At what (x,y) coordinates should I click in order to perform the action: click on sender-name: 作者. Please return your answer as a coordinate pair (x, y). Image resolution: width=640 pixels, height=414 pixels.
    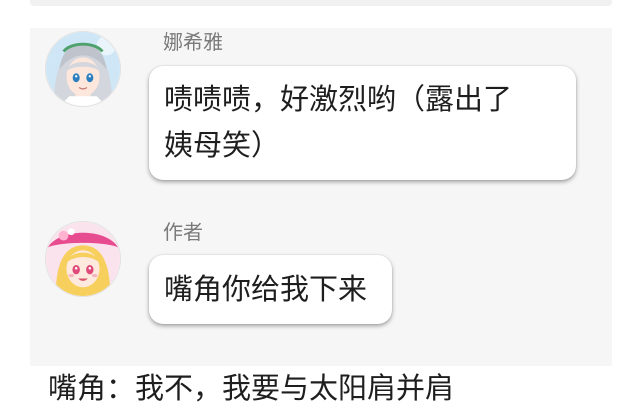
    Looking at the image, I should click on (183, 232).